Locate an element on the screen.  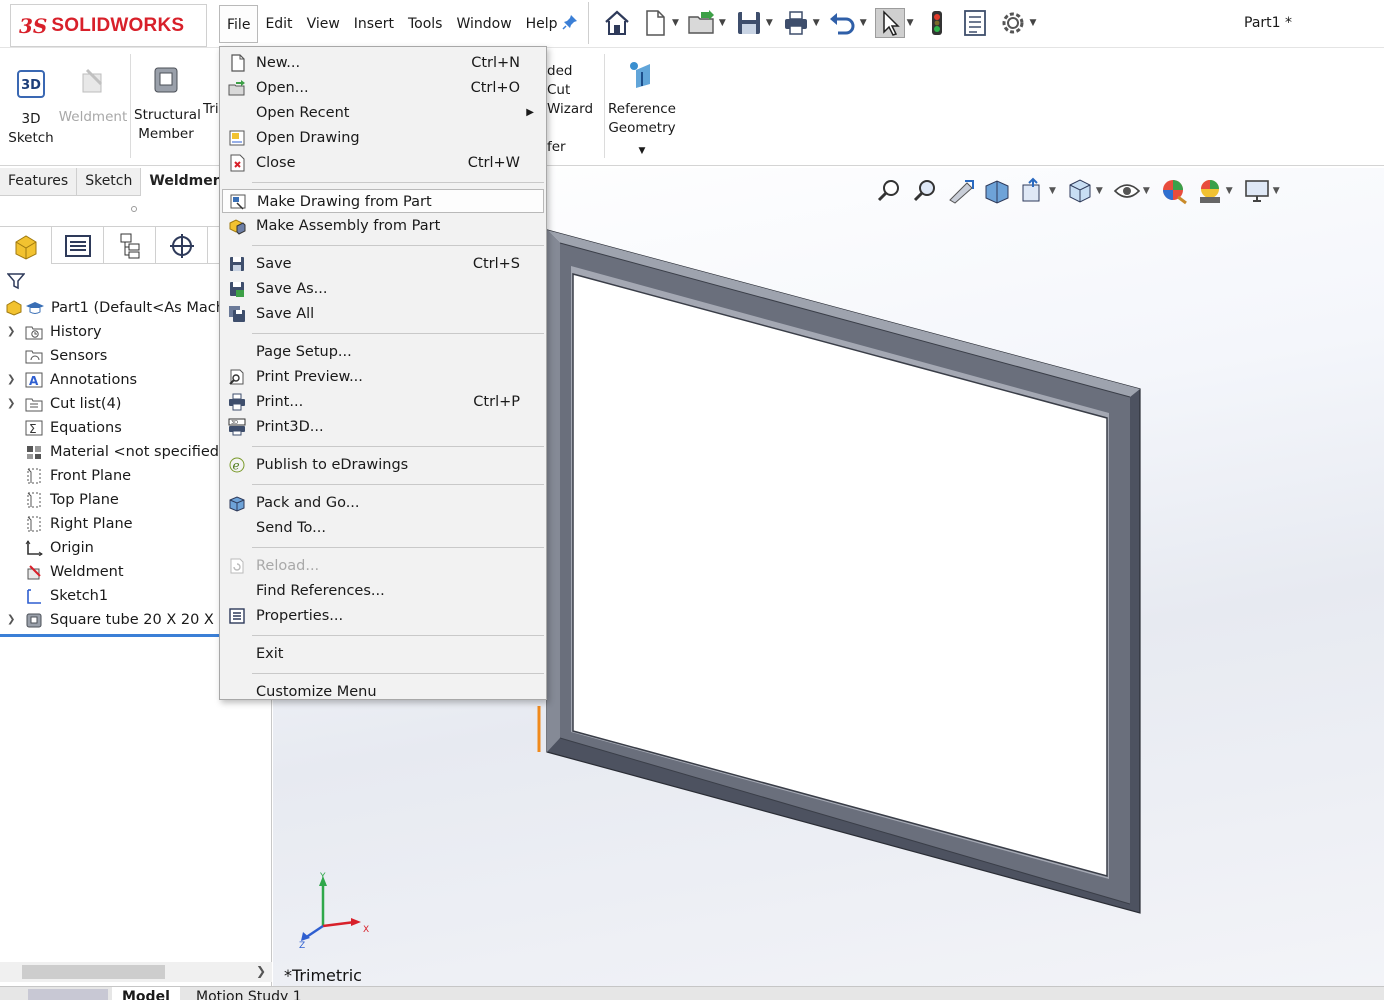
view-settings-monitor-icon is located at coordinates (1257, 191).